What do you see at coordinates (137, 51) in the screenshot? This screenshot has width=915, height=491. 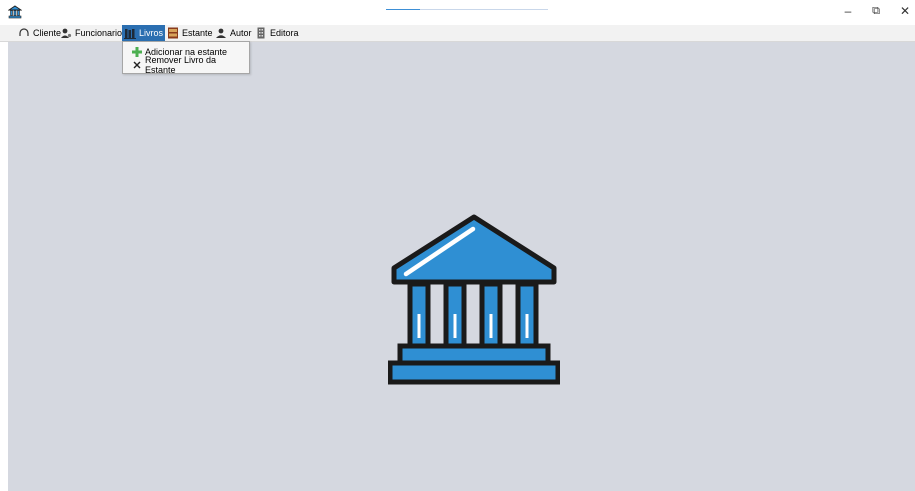 I see `plus-icon` at bounding box center [137, 51].